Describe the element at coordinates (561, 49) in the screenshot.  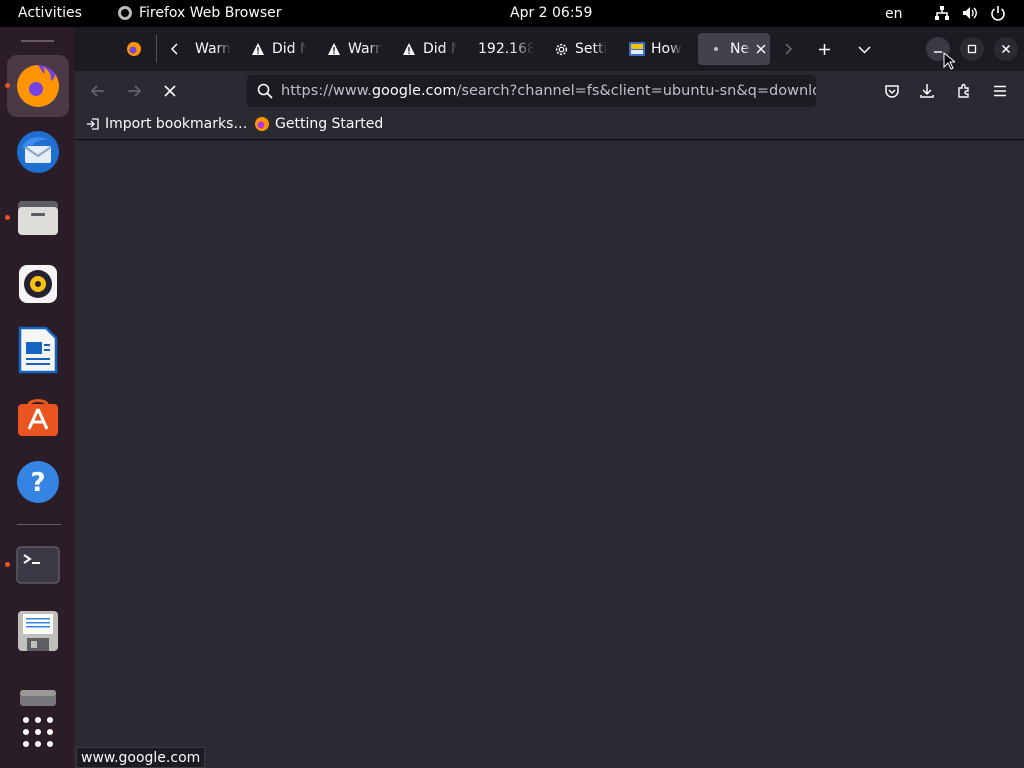
I see `gear-icon` at that location.